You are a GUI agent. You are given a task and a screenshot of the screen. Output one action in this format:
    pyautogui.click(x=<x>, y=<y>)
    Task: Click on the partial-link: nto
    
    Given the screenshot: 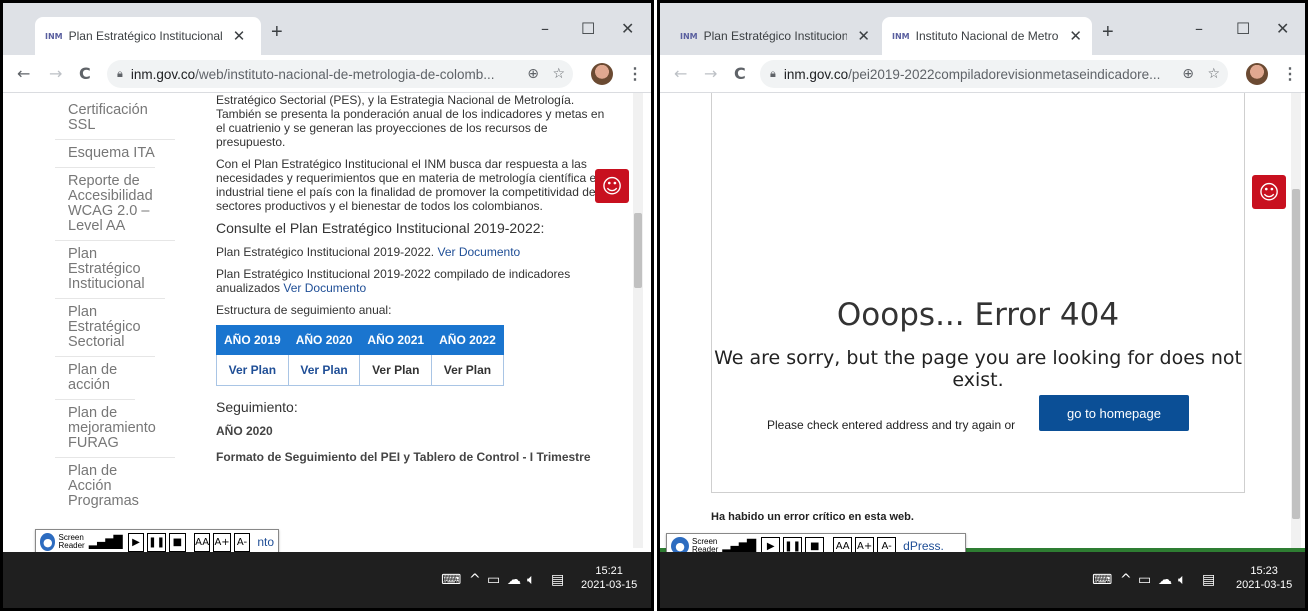 What is the action you would take?
    pyautogui.click(x=265, y=542)
    